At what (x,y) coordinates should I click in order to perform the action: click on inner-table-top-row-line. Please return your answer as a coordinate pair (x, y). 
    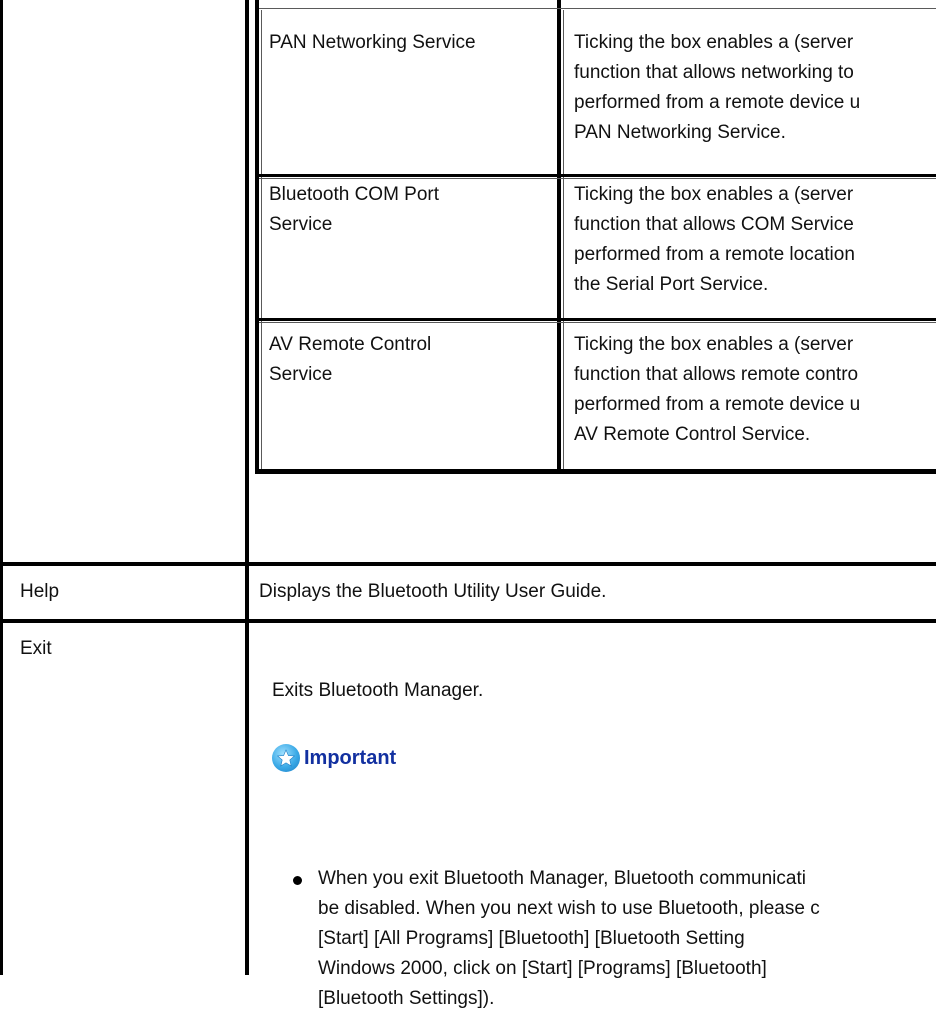
    Looking at the image, I should click on (597, 8).